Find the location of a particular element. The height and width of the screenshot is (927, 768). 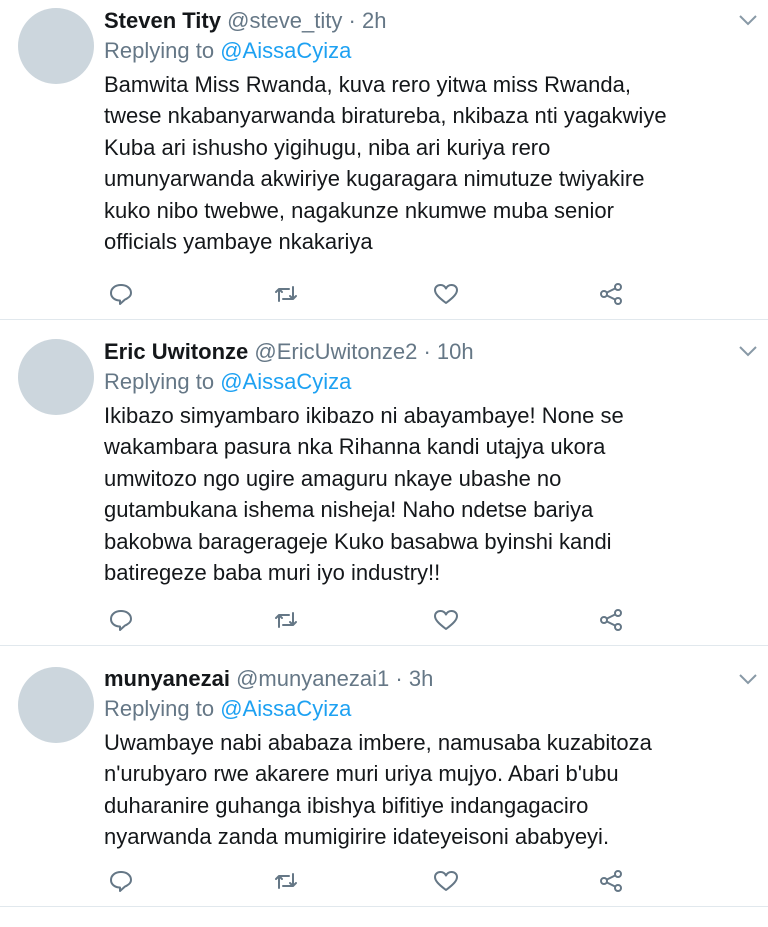

timestamp: 10h is located at coordinates (455, 351).